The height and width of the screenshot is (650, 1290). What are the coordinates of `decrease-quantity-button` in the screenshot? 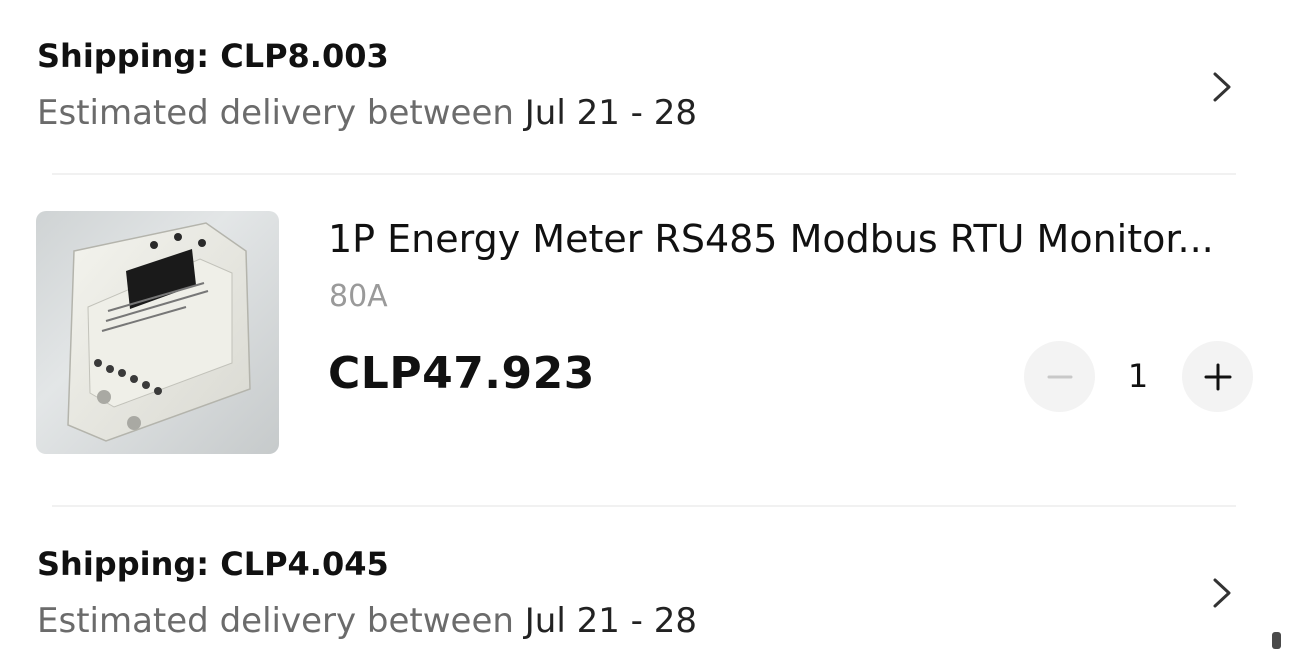 It's located at (1059, 376).